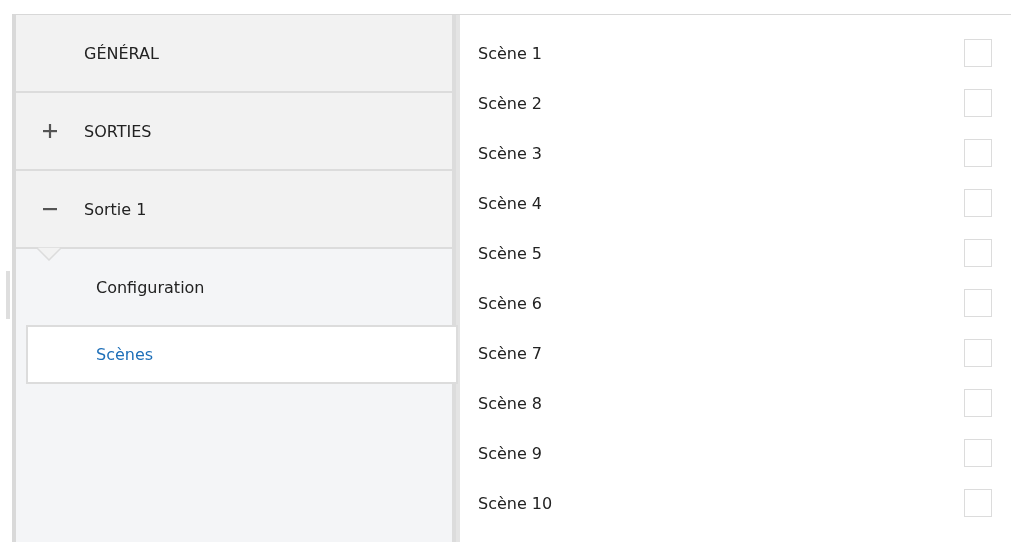 The image size is (1011, 542). What do you see at coordinates (115, 209) in the screenshot?
I see `sidebar-item: Sortie 1` at bounding box center [115, 209].